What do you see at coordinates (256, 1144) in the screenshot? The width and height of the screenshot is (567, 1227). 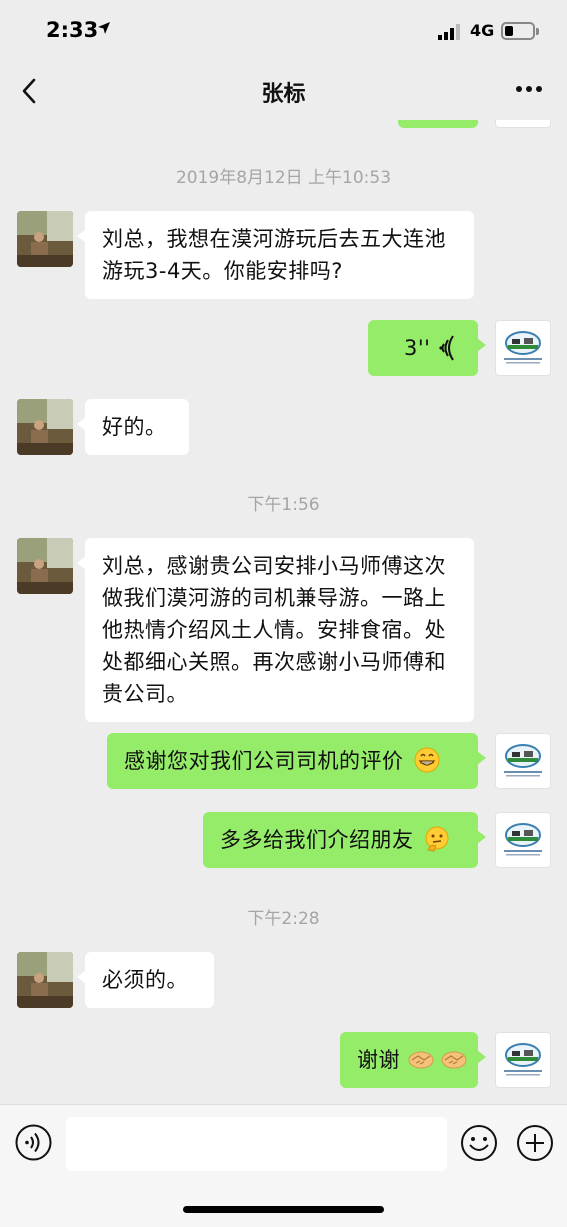 I see `message-input` at bounding box center [256, 1144].